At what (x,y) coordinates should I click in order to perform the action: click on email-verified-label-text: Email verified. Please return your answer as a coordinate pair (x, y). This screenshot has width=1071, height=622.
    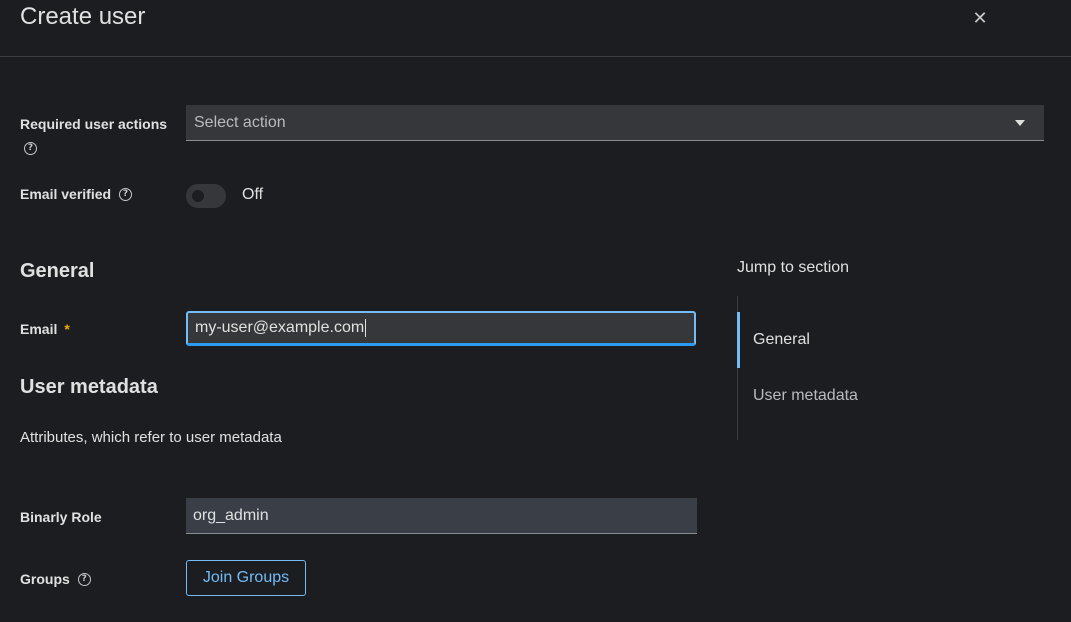
    Looking at the image, I should click on (66, 194).